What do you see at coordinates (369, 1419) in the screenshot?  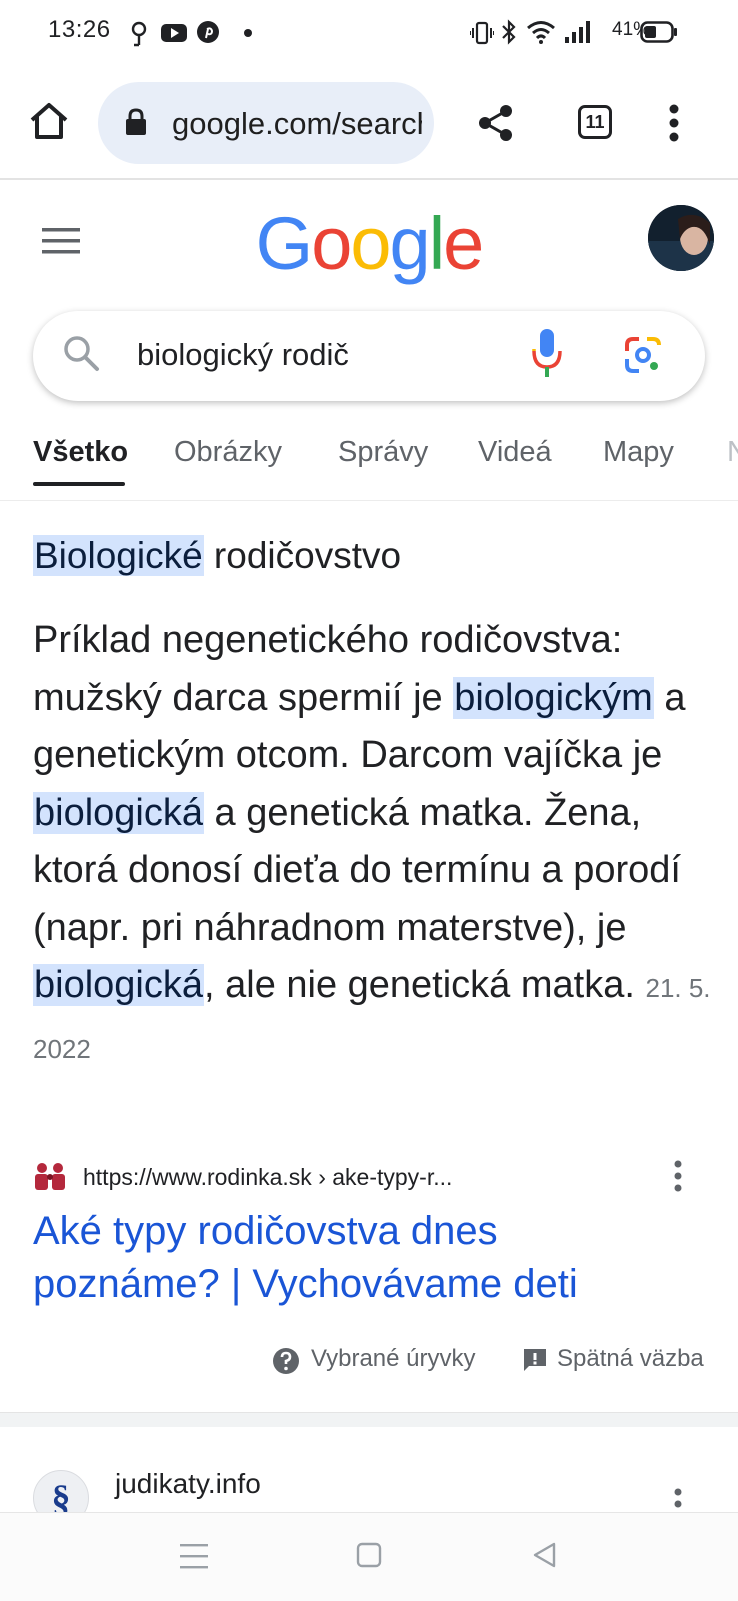 I see `results-divider` at bounding box center [369, 1419].